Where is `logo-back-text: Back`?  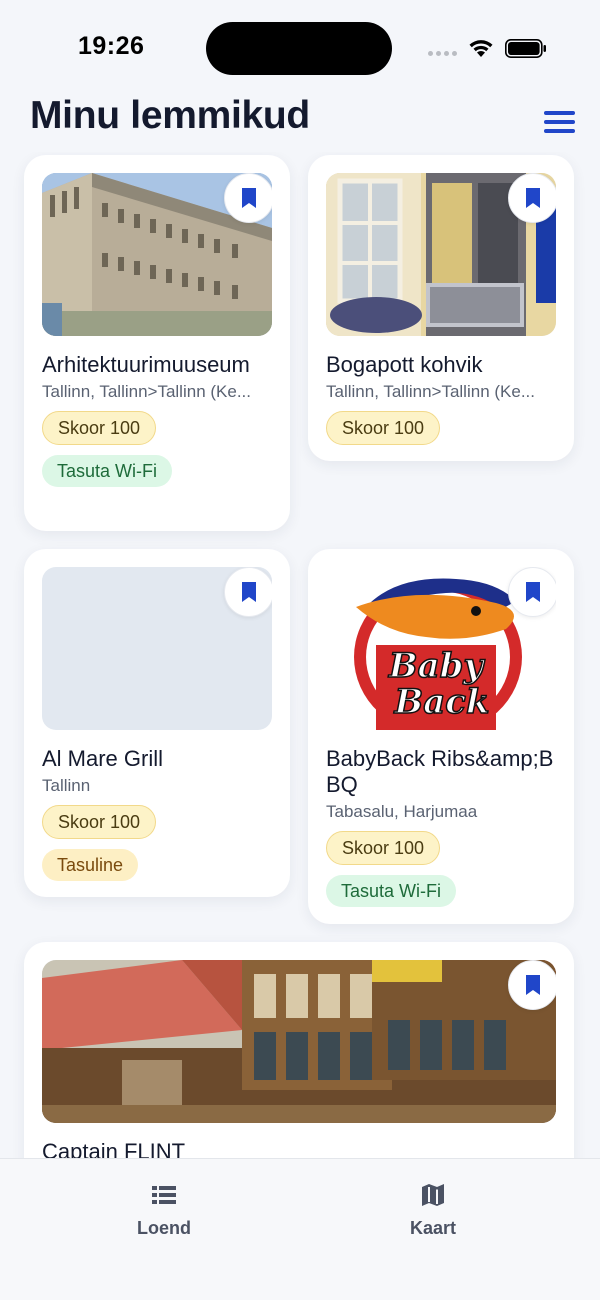 logo-back-text: Back is located at coordinates (441, 702).